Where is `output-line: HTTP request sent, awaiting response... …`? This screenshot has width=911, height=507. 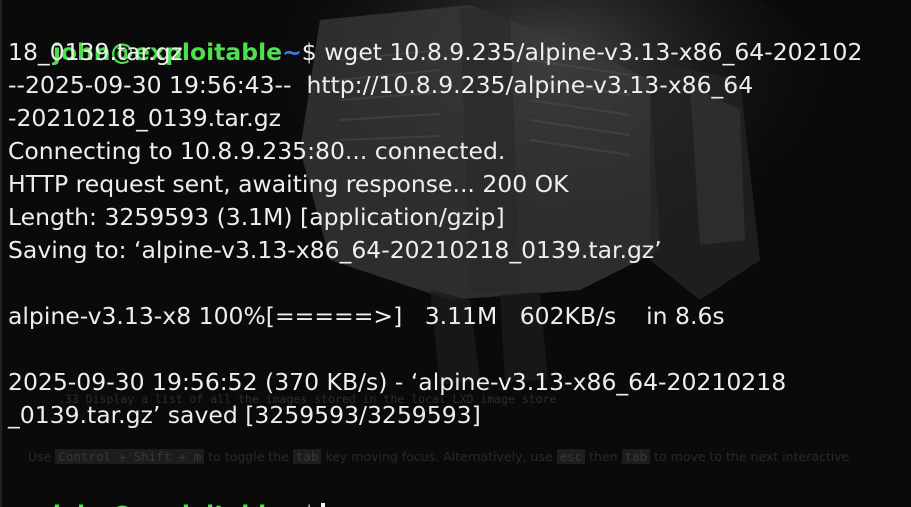 output-line: HTTP request sent, awaiting response... … is located at coordinates (288, 184).